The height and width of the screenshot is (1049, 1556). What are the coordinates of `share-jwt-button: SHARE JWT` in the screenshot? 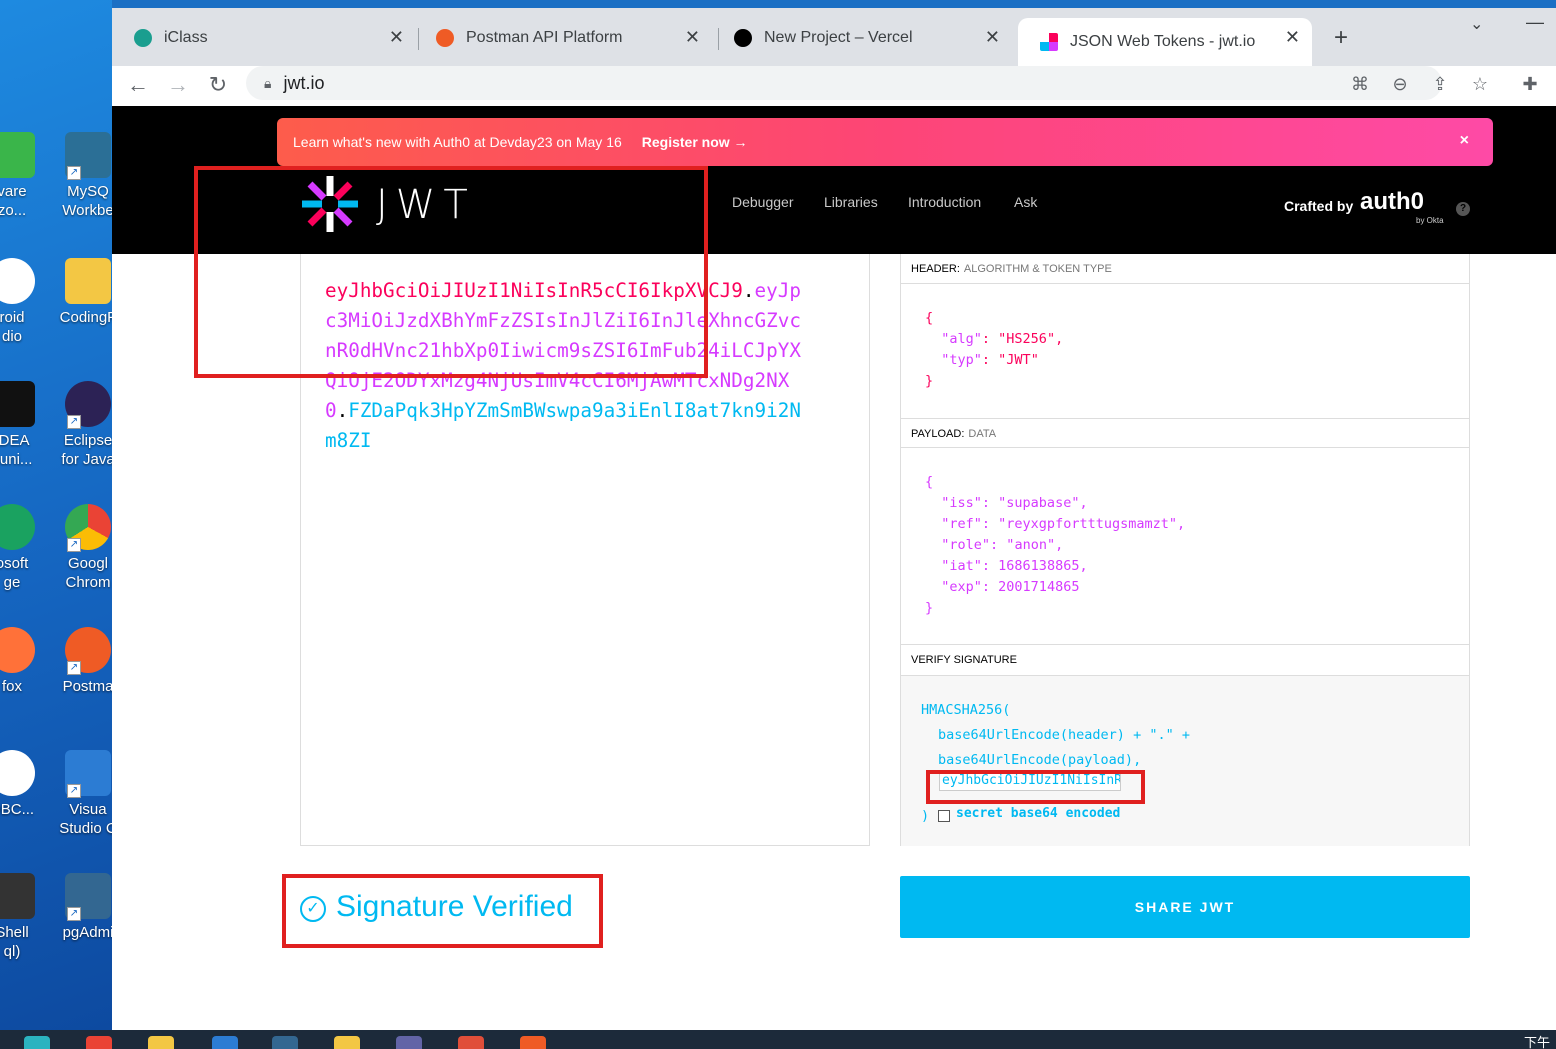 It's located at (1185, 907).